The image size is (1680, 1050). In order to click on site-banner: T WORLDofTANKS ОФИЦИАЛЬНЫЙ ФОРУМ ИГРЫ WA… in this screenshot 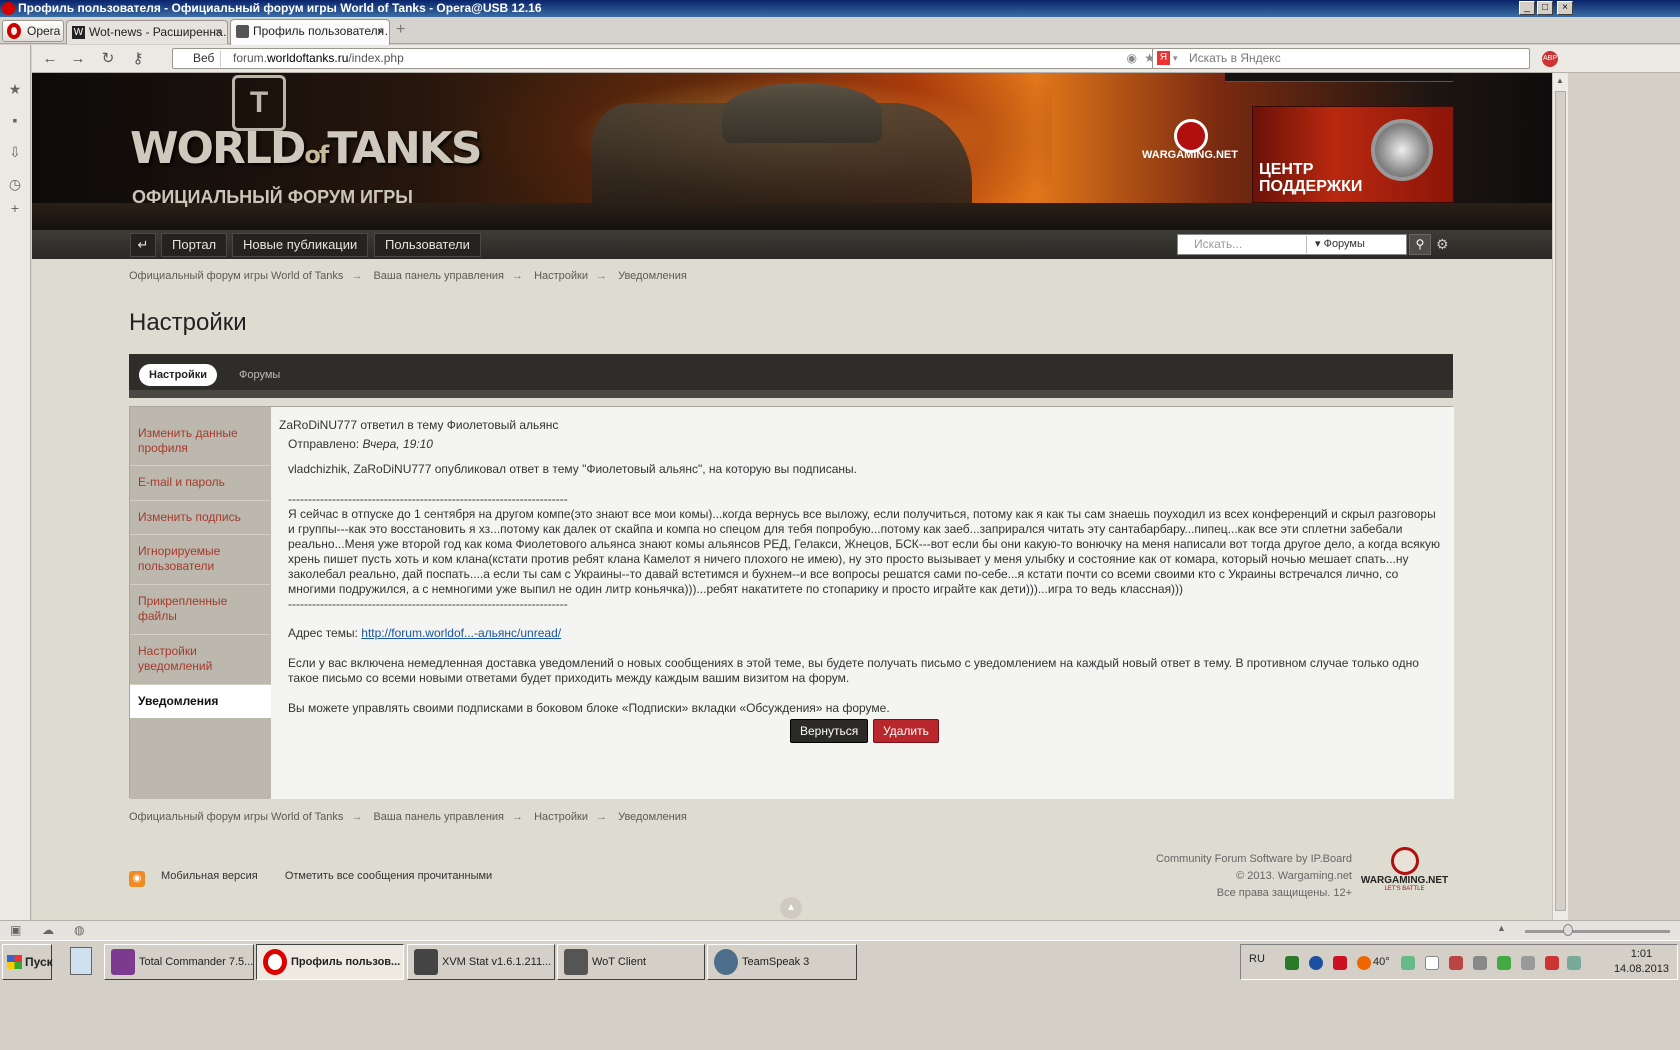, I will do `click(792, 151)`.